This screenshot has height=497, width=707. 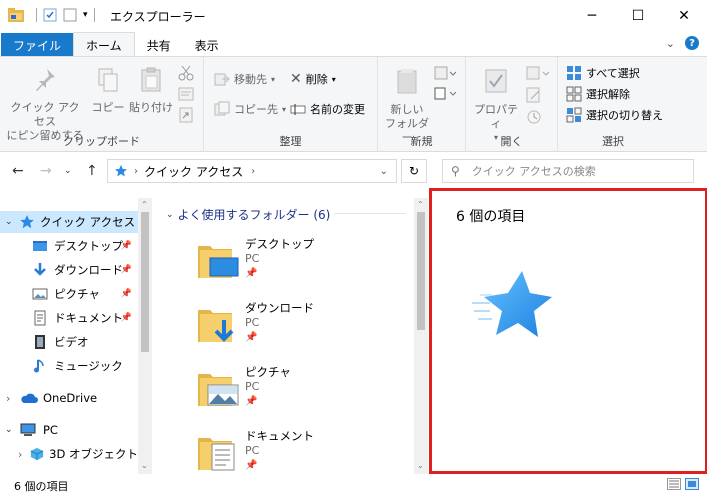 I want to click on nav-item-label: PC, so click(x=50, y=430).